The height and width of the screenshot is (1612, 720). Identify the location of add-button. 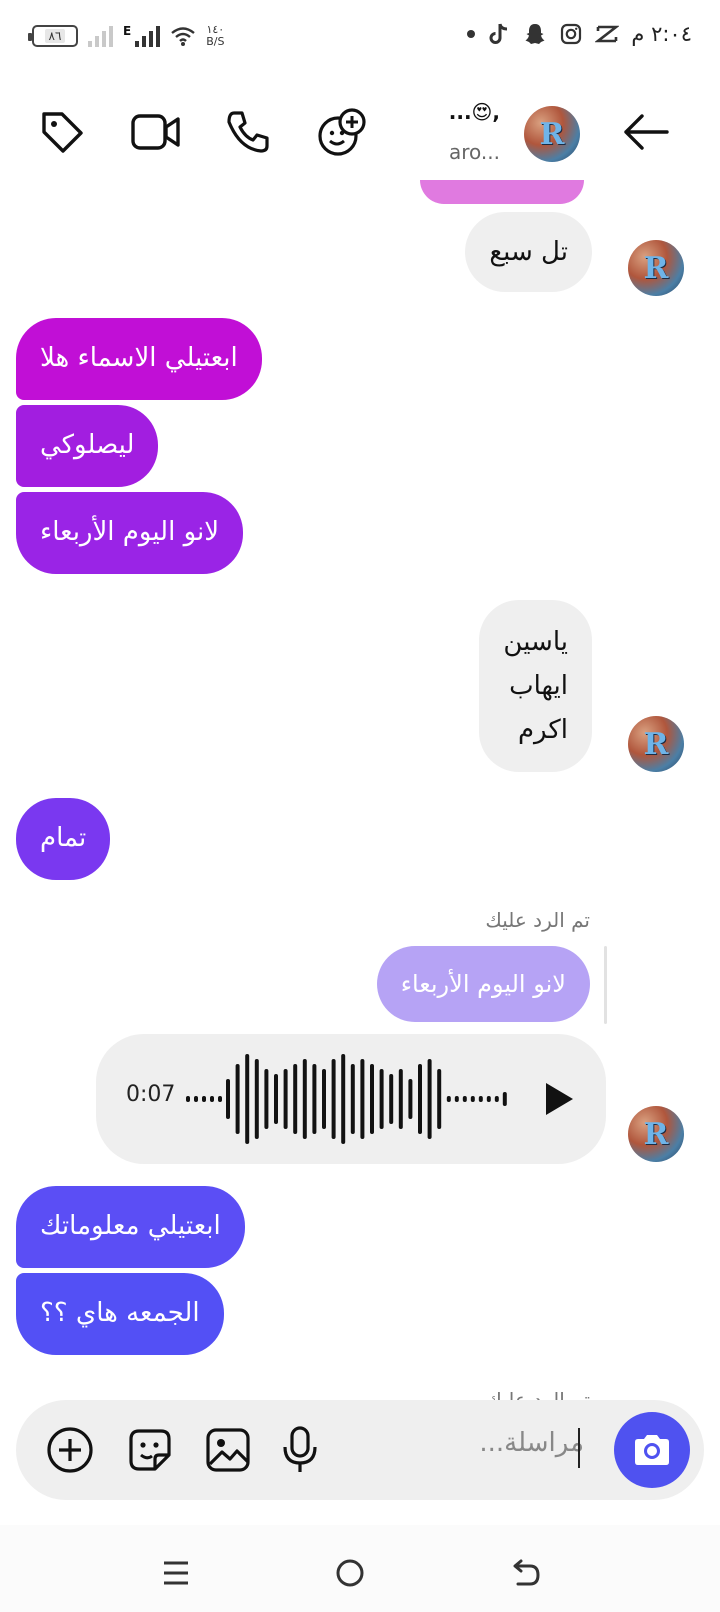
(70, 1450).